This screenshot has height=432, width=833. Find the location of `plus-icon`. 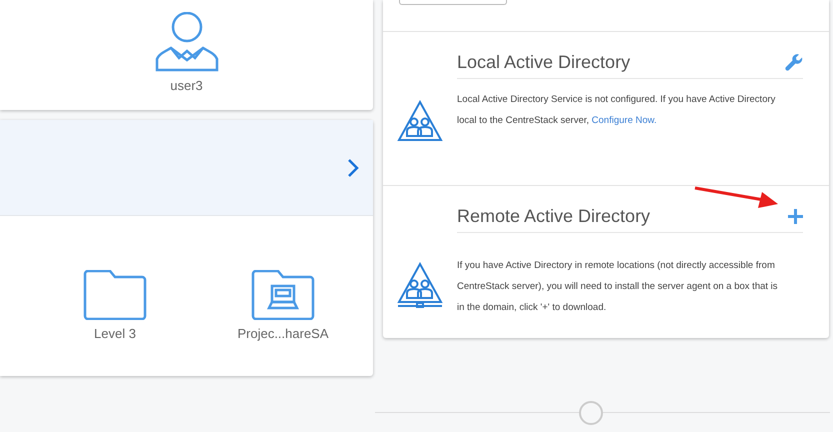

plus-icon is located at coordinates (795, 216).